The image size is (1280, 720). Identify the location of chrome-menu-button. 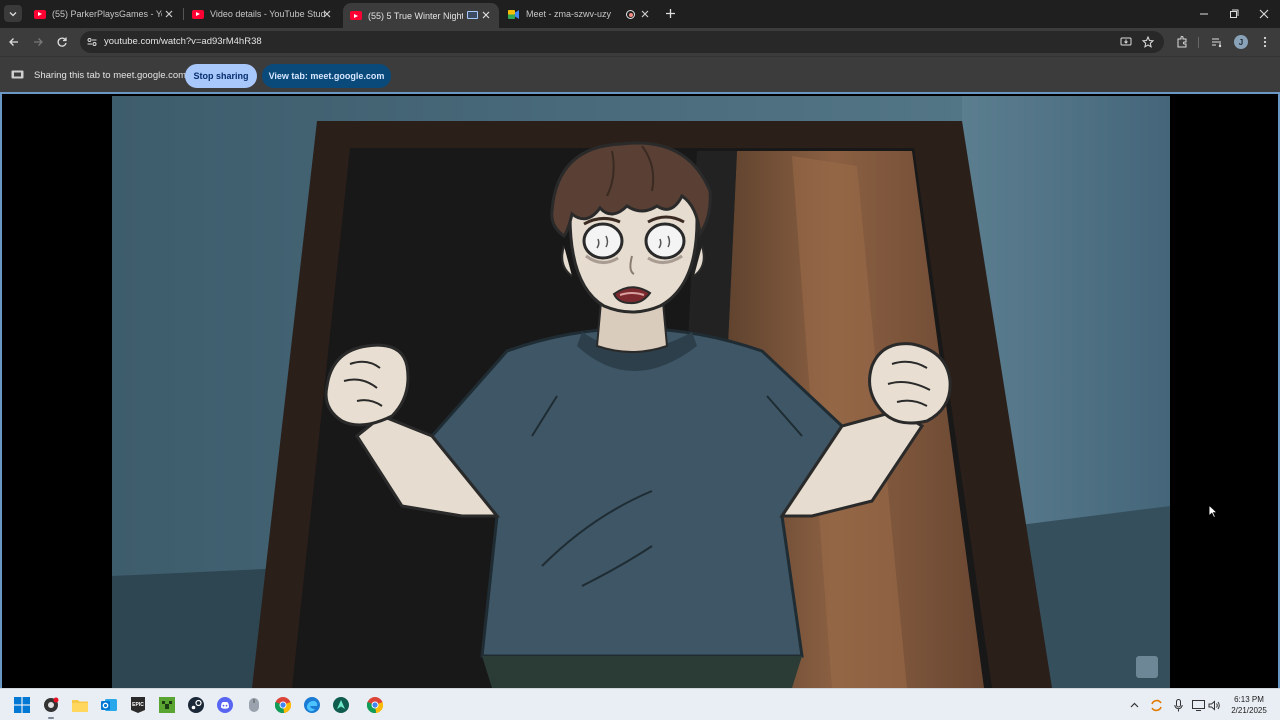
(1265, 42).